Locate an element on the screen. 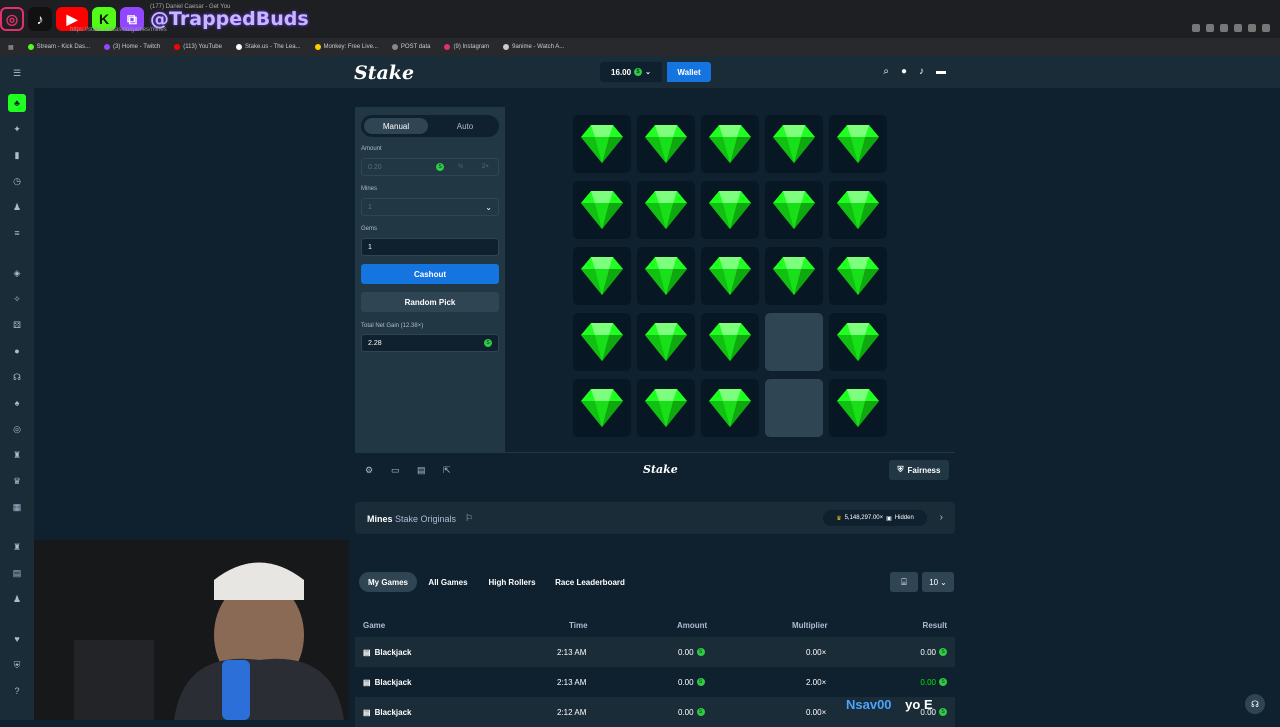 Image resolution: width=1280 pixels, height=727 pixels. wallet-button: Wallet is located at coordinates (689, 72).